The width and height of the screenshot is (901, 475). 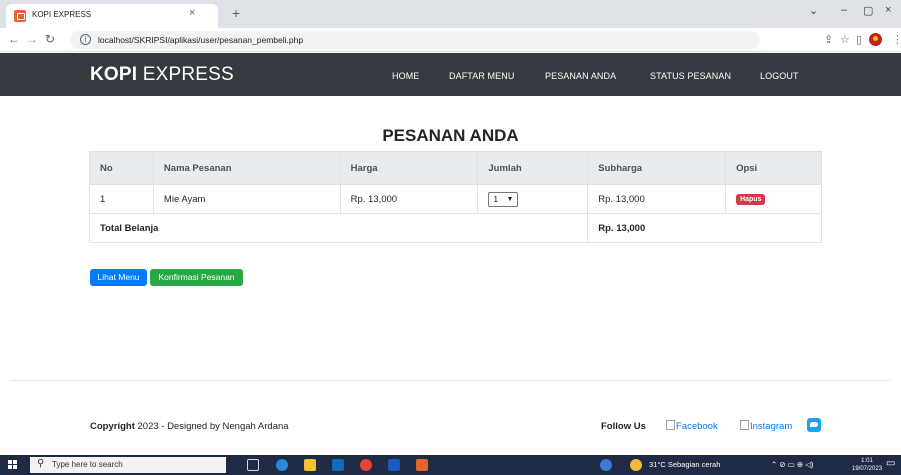 I want to click on footer-divider, so click(x=450, y=380).